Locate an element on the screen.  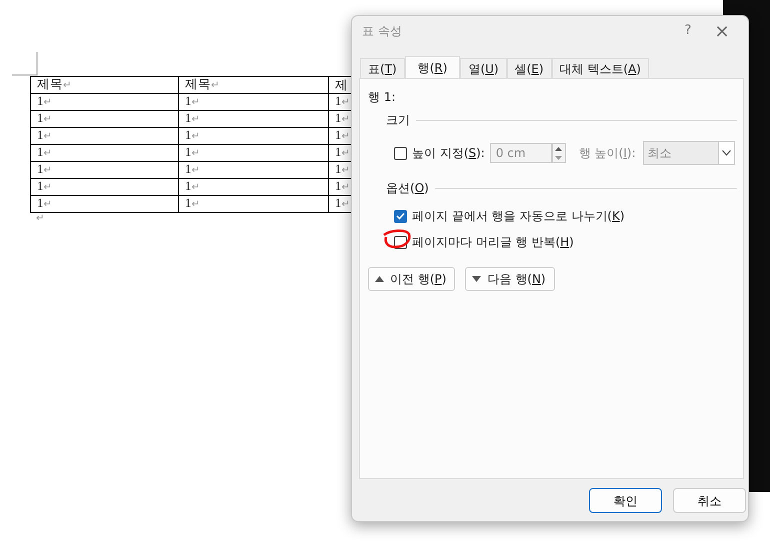
checkbox-label: 페이지마다 머리글 행 반복(H) is located at coordinates (493, 242).